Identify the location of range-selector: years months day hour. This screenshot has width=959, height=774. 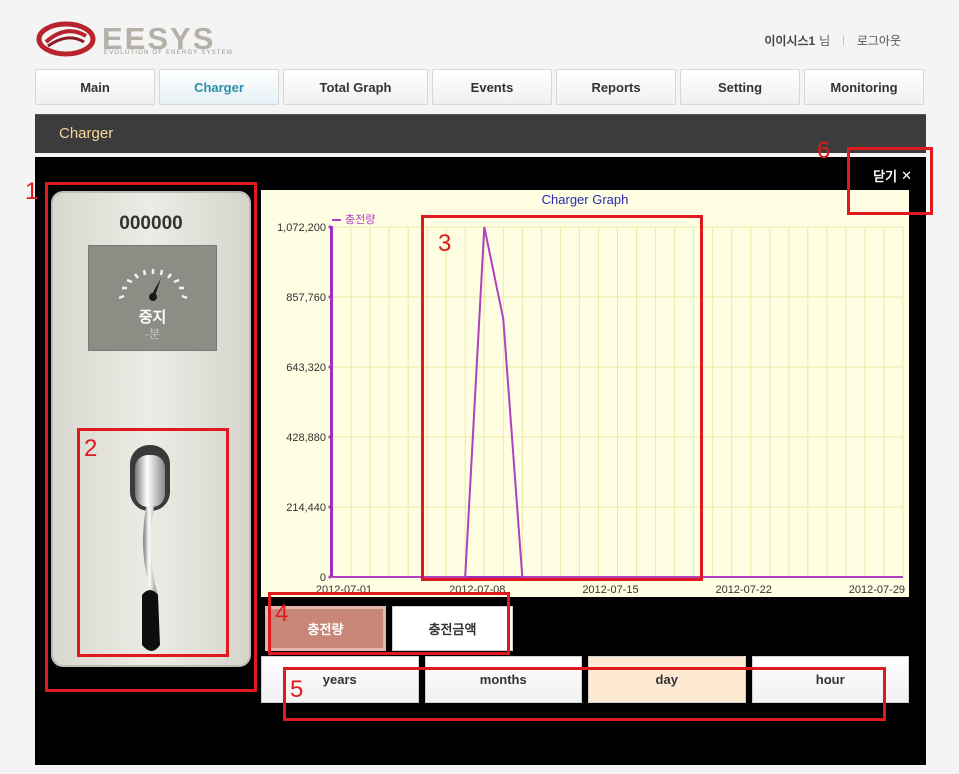
(585, 679).